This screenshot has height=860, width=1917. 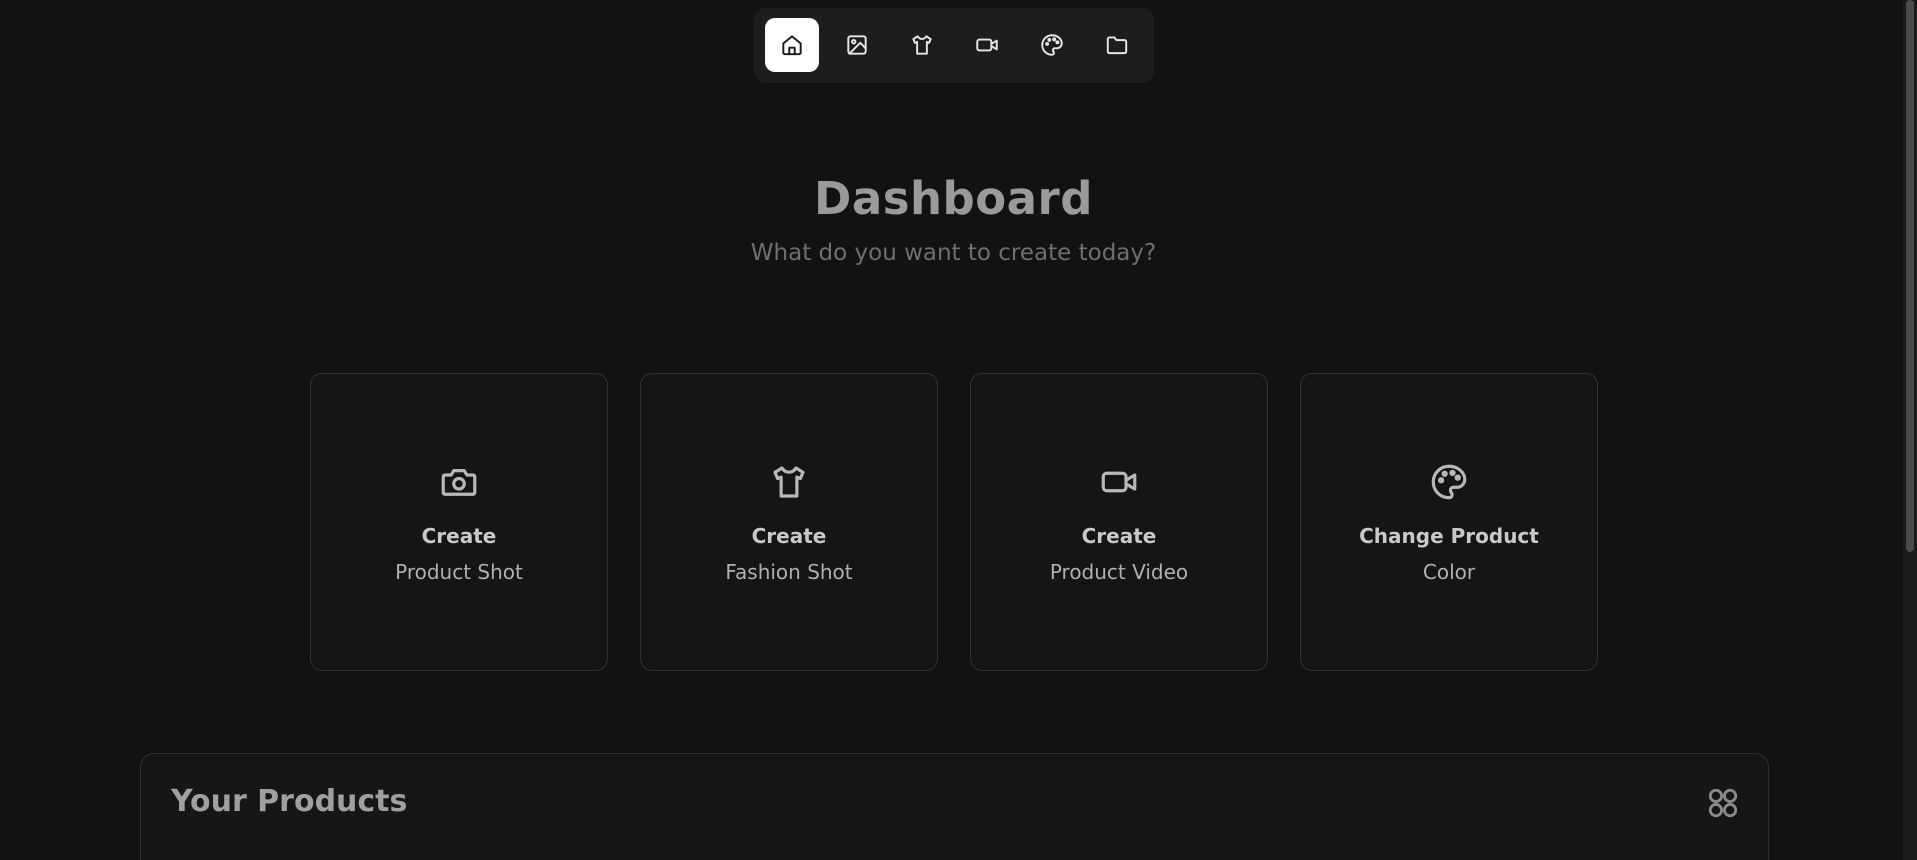 What do you see at coordinates (1449, 572) in the screenshot?
I see `card-subtitle: Color` at bounding box center [1449, 572].